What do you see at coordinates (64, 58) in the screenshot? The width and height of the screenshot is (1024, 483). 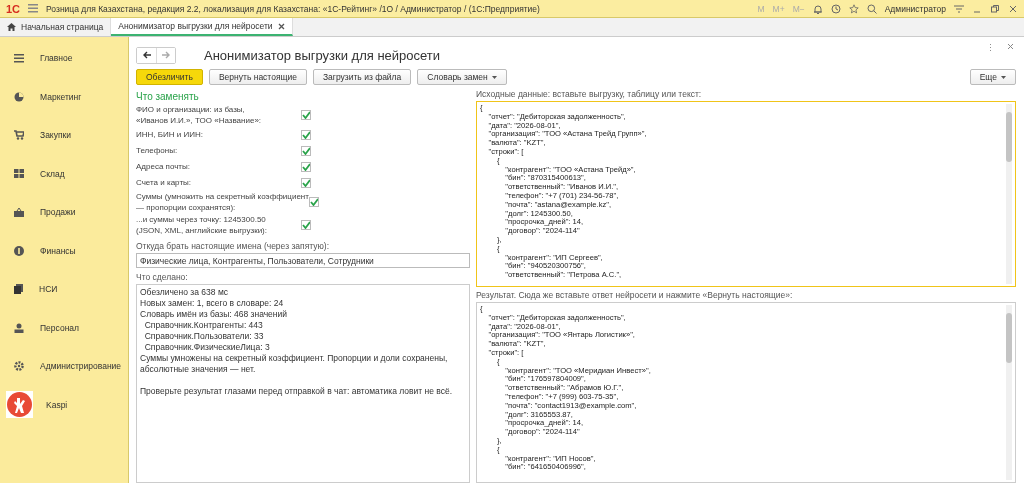 I see `sidebar-item: Главное` at bounding box center [64, 58].